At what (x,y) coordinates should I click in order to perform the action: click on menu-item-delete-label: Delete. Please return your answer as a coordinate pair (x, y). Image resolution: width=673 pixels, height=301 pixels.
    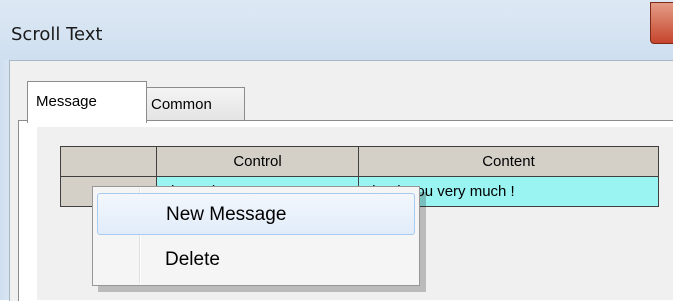
    Looking at the image, I should click on (192, 259).